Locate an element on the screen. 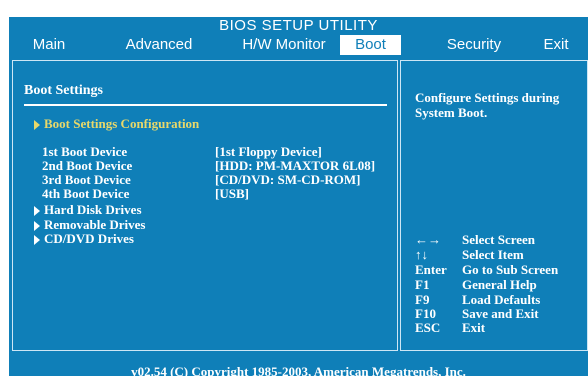 The image size is (588, 376). key-name: ↑↓ is located at coordinates (421, 254).